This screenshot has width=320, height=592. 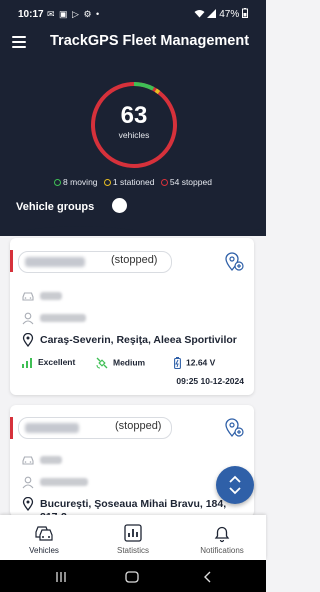 What do you see at coordinates (119, 205) in the screenshot?
I see `toggle-knob` at bounding box center [119, 205].